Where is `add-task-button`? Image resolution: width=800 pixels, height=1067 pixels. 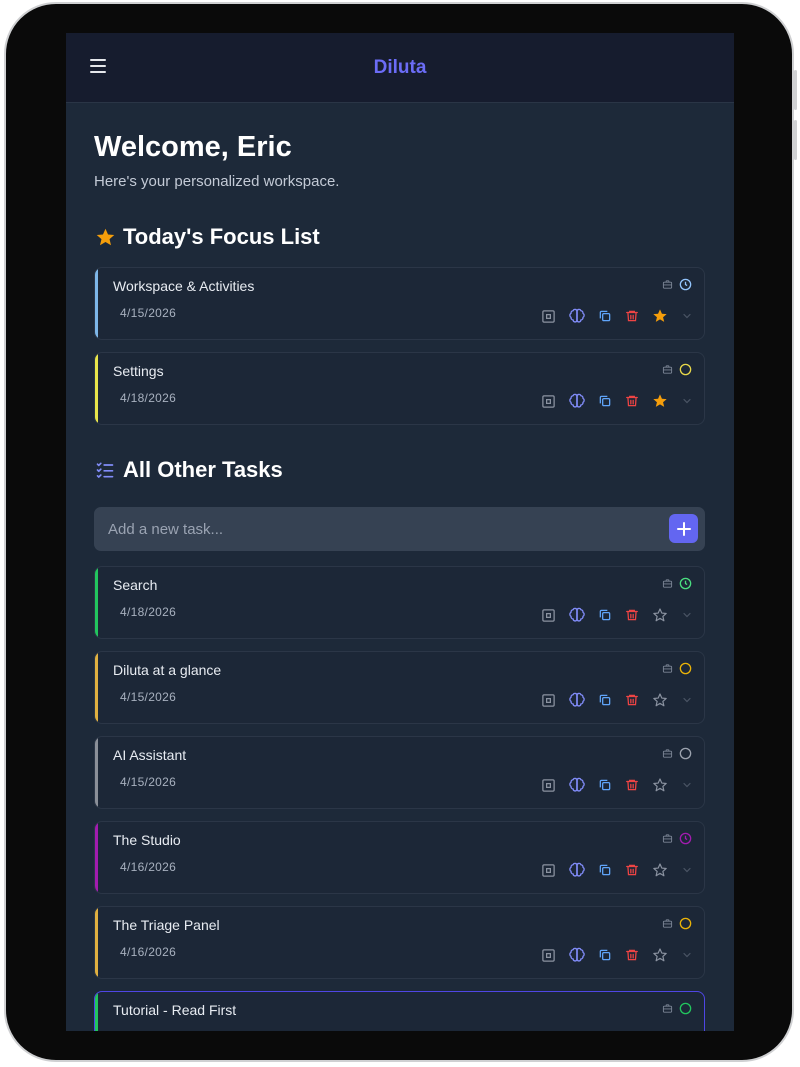
add-task-button is located at coordinates (683, 528).